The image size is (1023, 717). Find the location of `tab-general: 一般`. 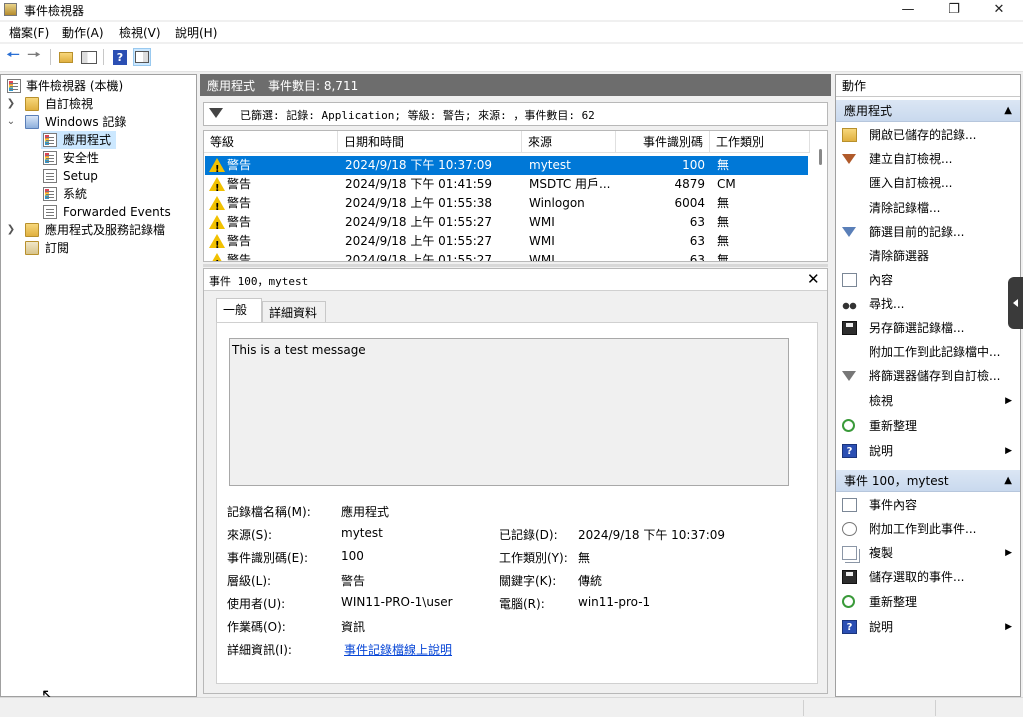

tab-general: 一般 is located at coordinates (239, 310).